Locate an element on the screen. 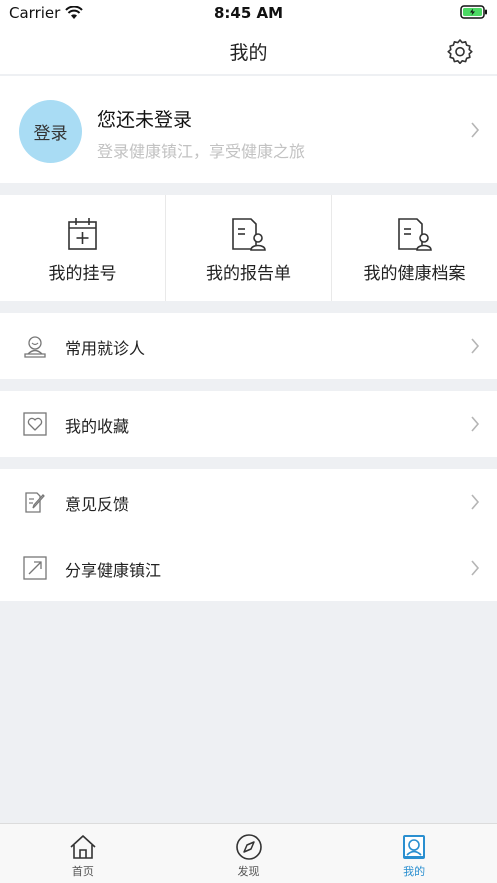 Image resolution: width=497 pixels, height=883 pixels. calendar-add-icon is located at coordinates (82, 234).